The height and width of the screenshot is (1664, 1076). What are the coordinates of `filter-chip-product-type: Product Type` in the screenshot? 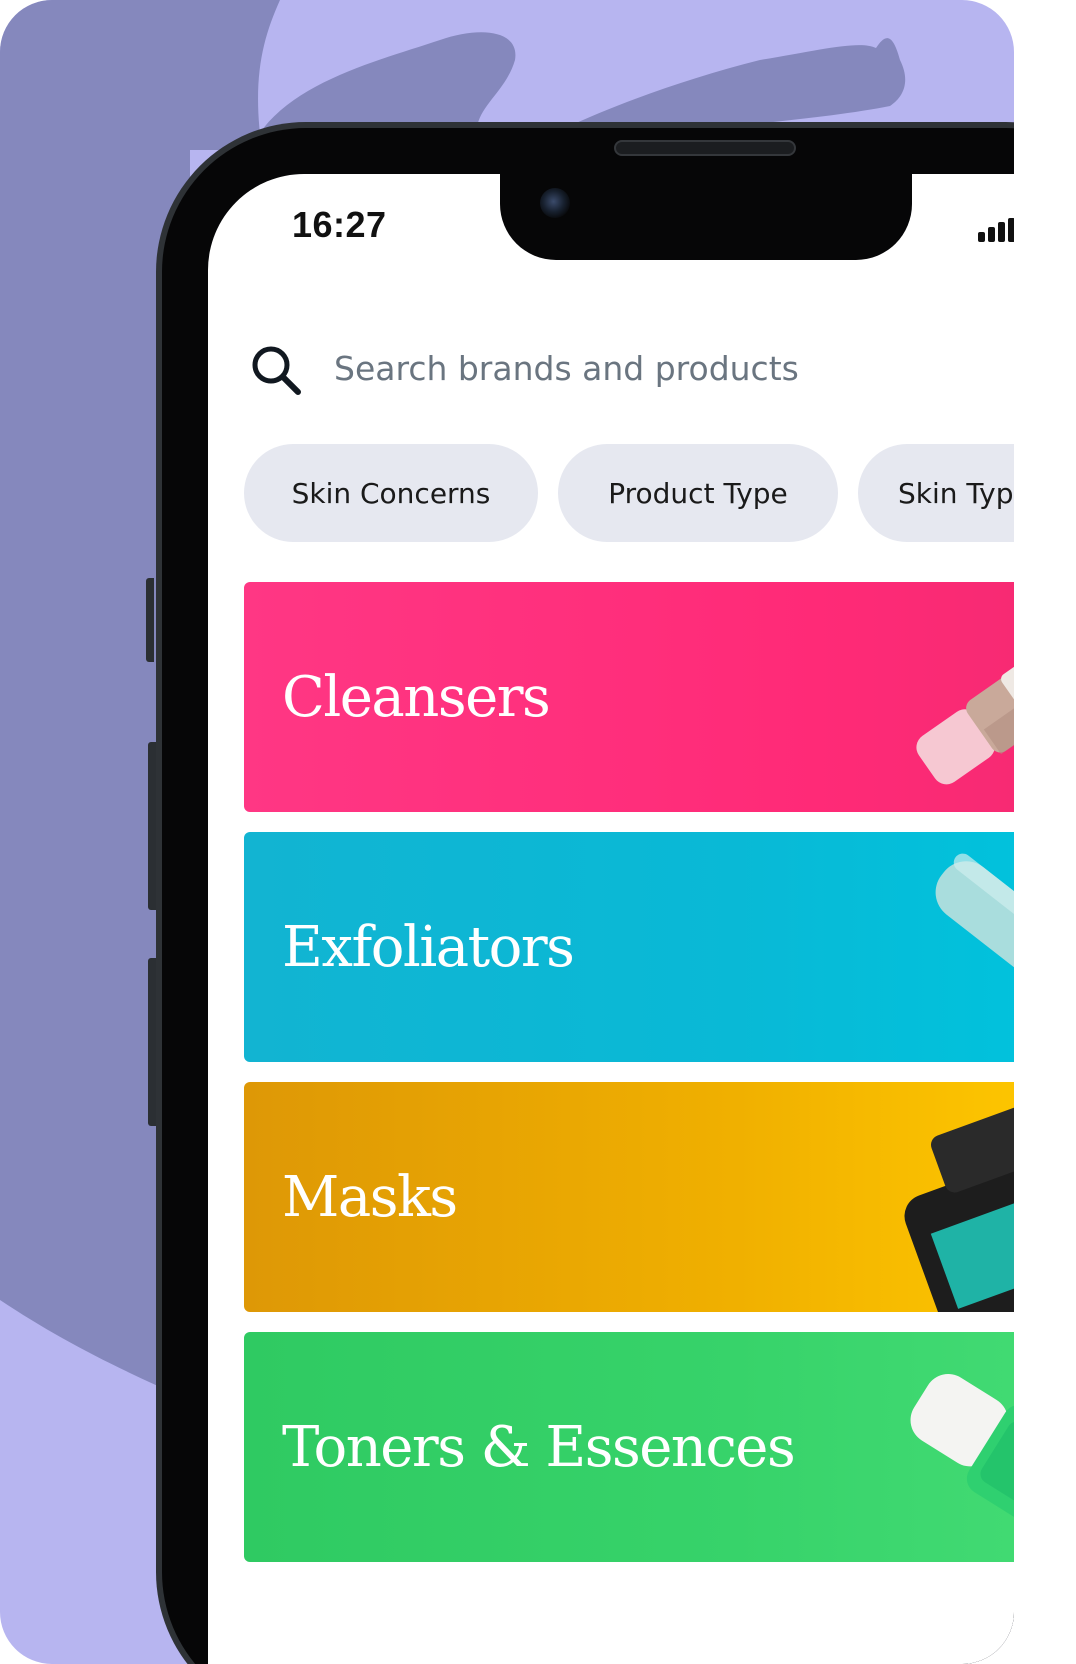 It's located at (698, 493).